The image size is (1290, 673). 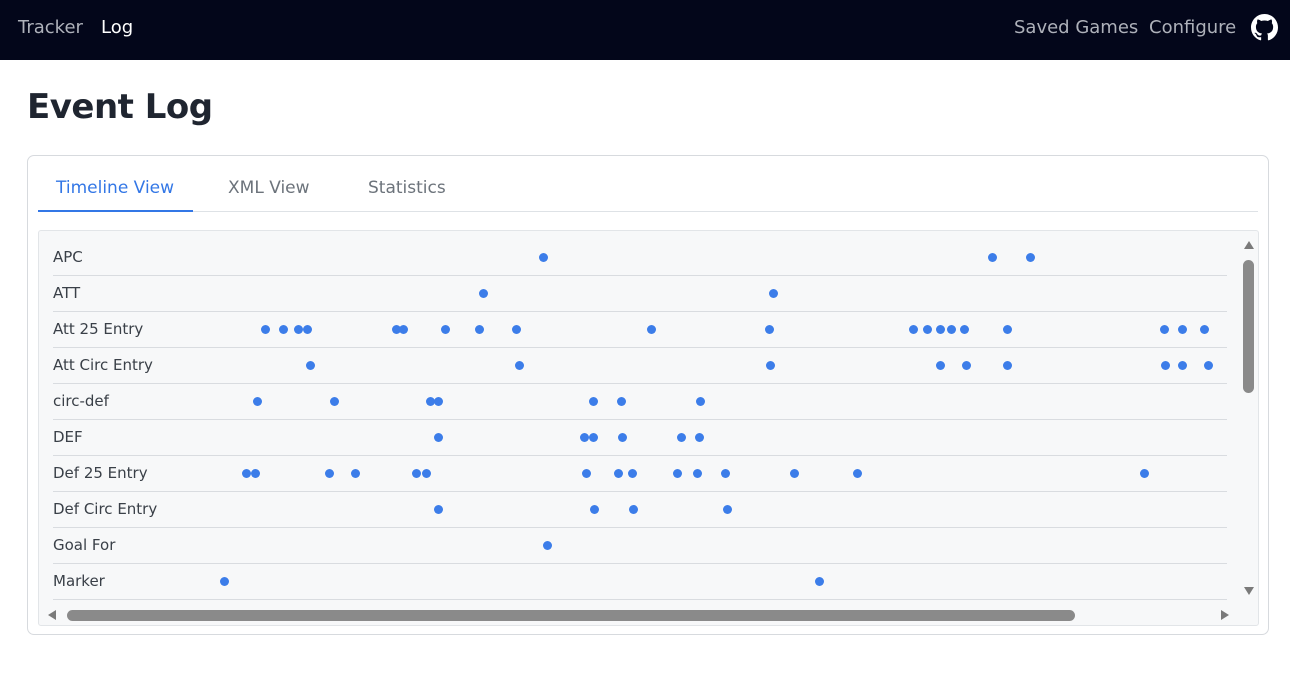 I want to click on tab-xml-view: XML View, so click(x=269, y=188).